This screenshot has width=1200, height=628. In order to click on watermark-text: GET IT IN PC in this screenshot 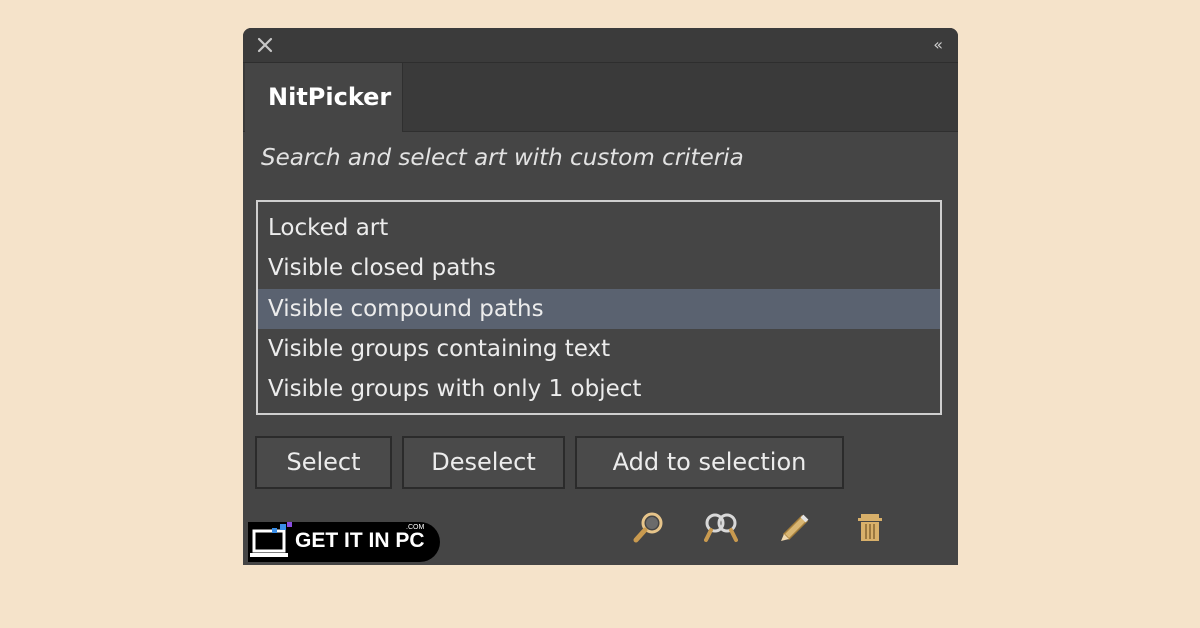, I will do `click(360, 540)`.